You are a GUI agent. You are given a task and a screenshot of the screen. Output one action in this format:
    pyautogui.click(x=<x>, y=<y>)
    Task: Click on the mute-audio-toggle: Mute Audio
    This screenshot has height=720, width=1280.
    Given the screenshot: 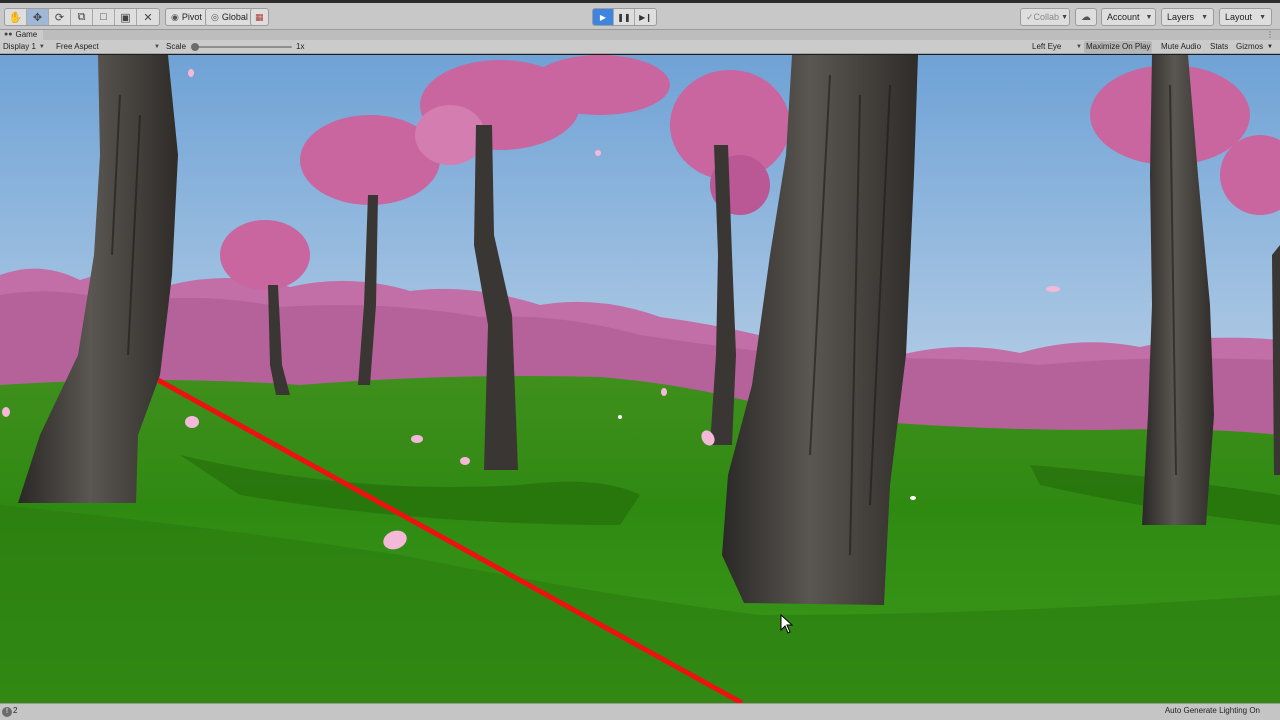 What is the action you would take?
    pyautogui.click(x=1181, y=47)
    